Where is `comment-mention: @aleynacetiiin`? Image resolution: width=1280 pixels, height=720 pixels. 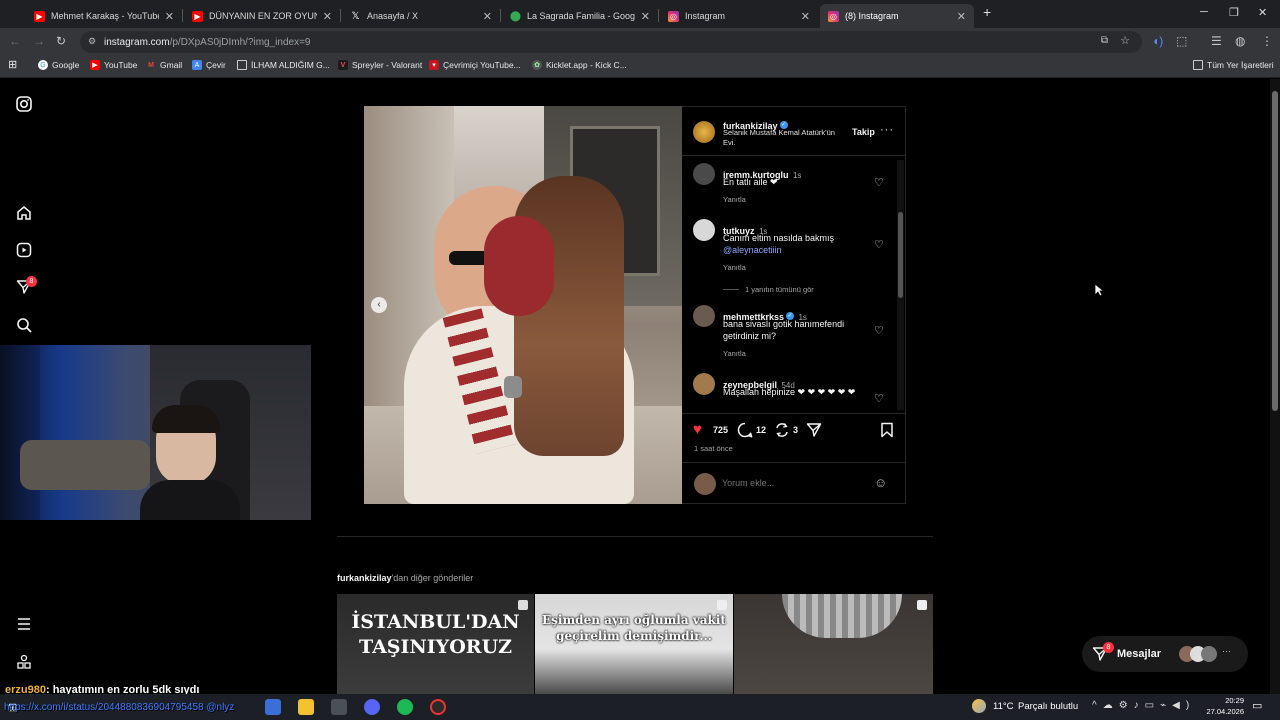 comment-mention: @aleynacetiiin is located at coordinates (752, 250).